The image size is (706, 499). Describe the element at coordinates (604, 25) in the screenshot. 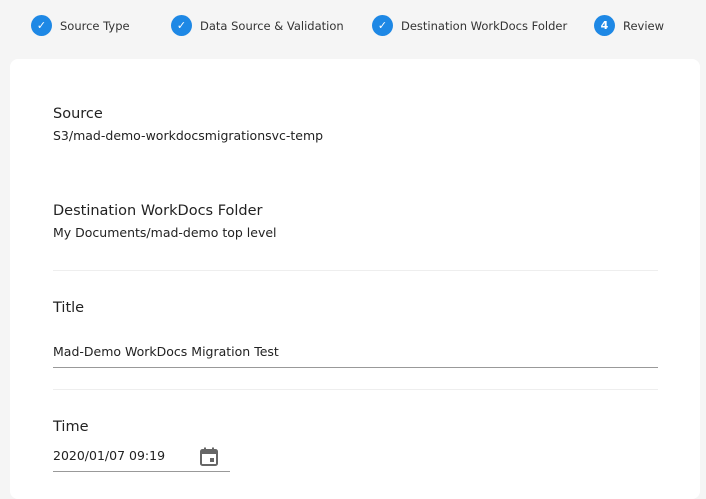

I see `step-number: 4` at that location.